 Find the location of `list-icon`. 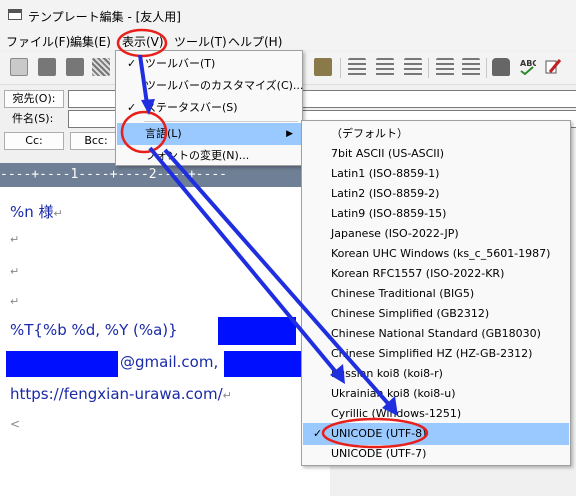

list-icon is located at coordinates (445, 67).